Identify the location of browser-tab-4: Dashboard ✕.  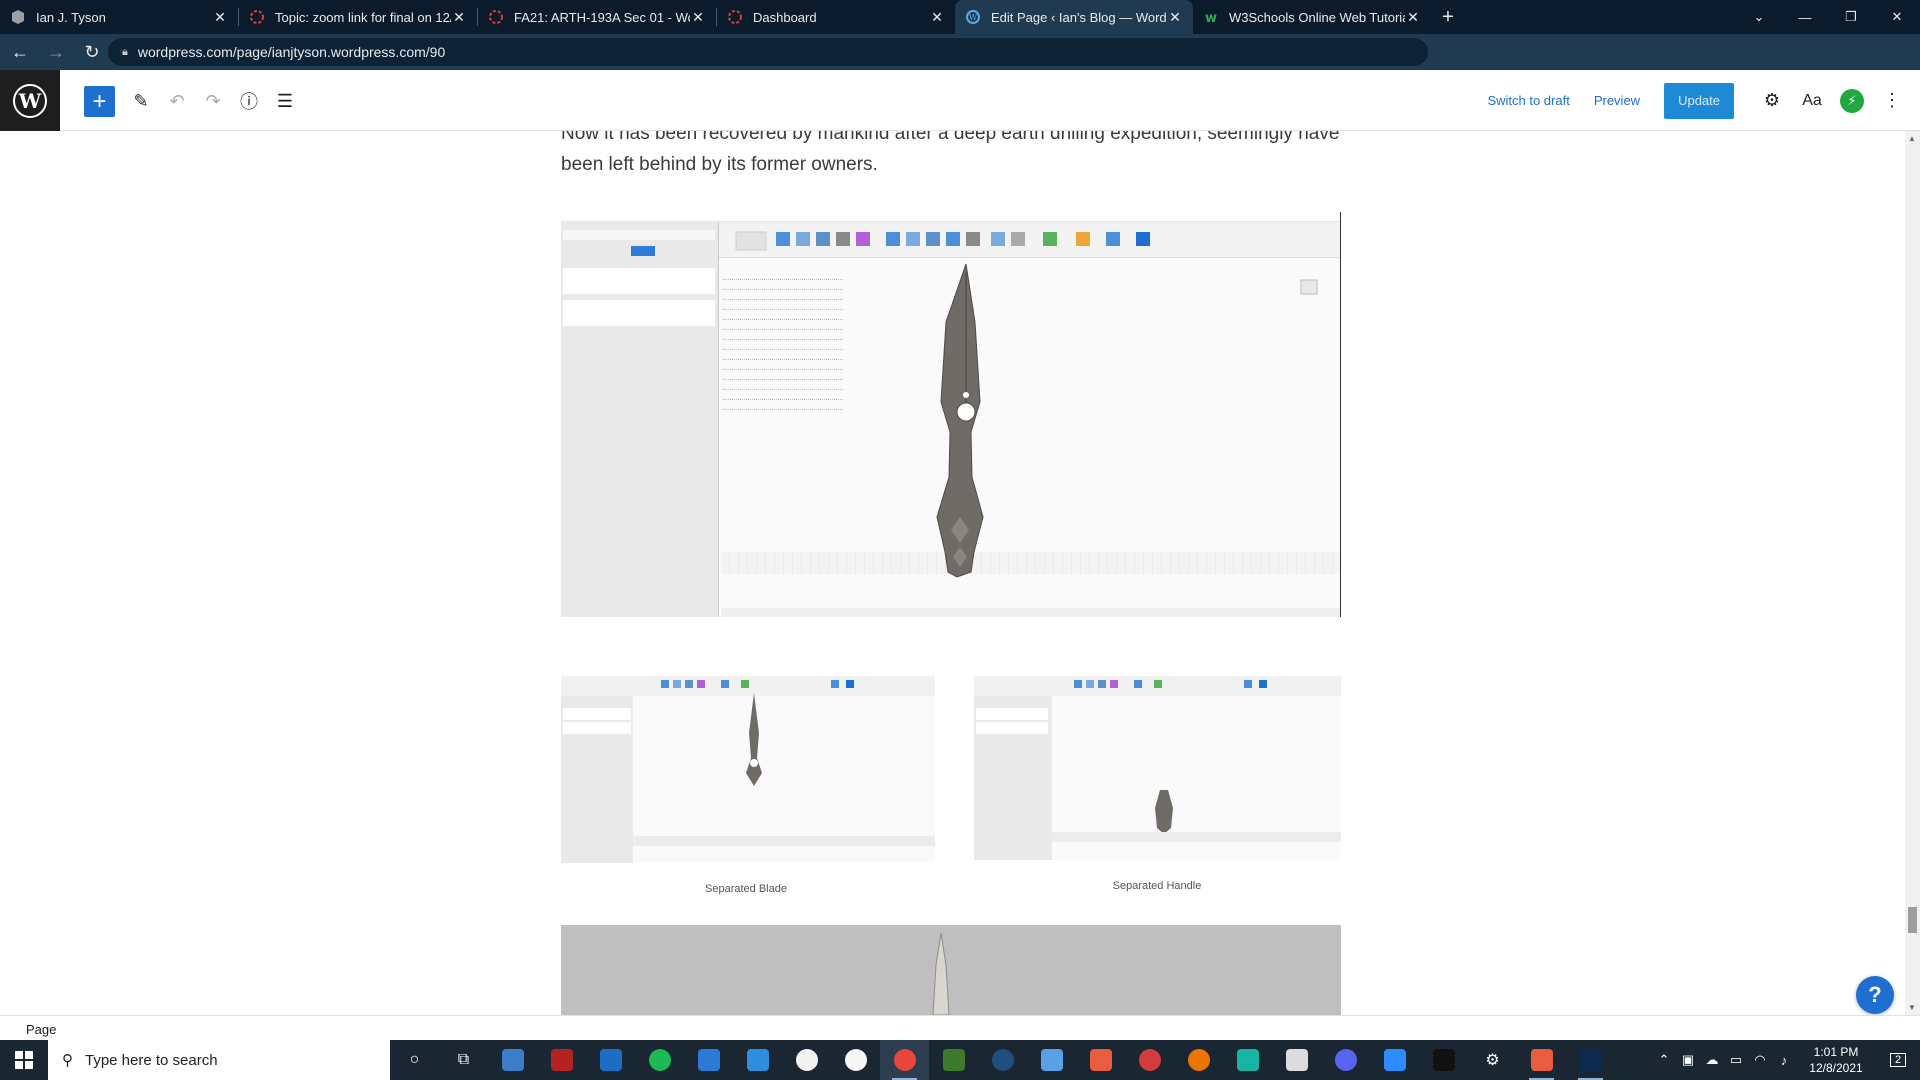
(836, 17).